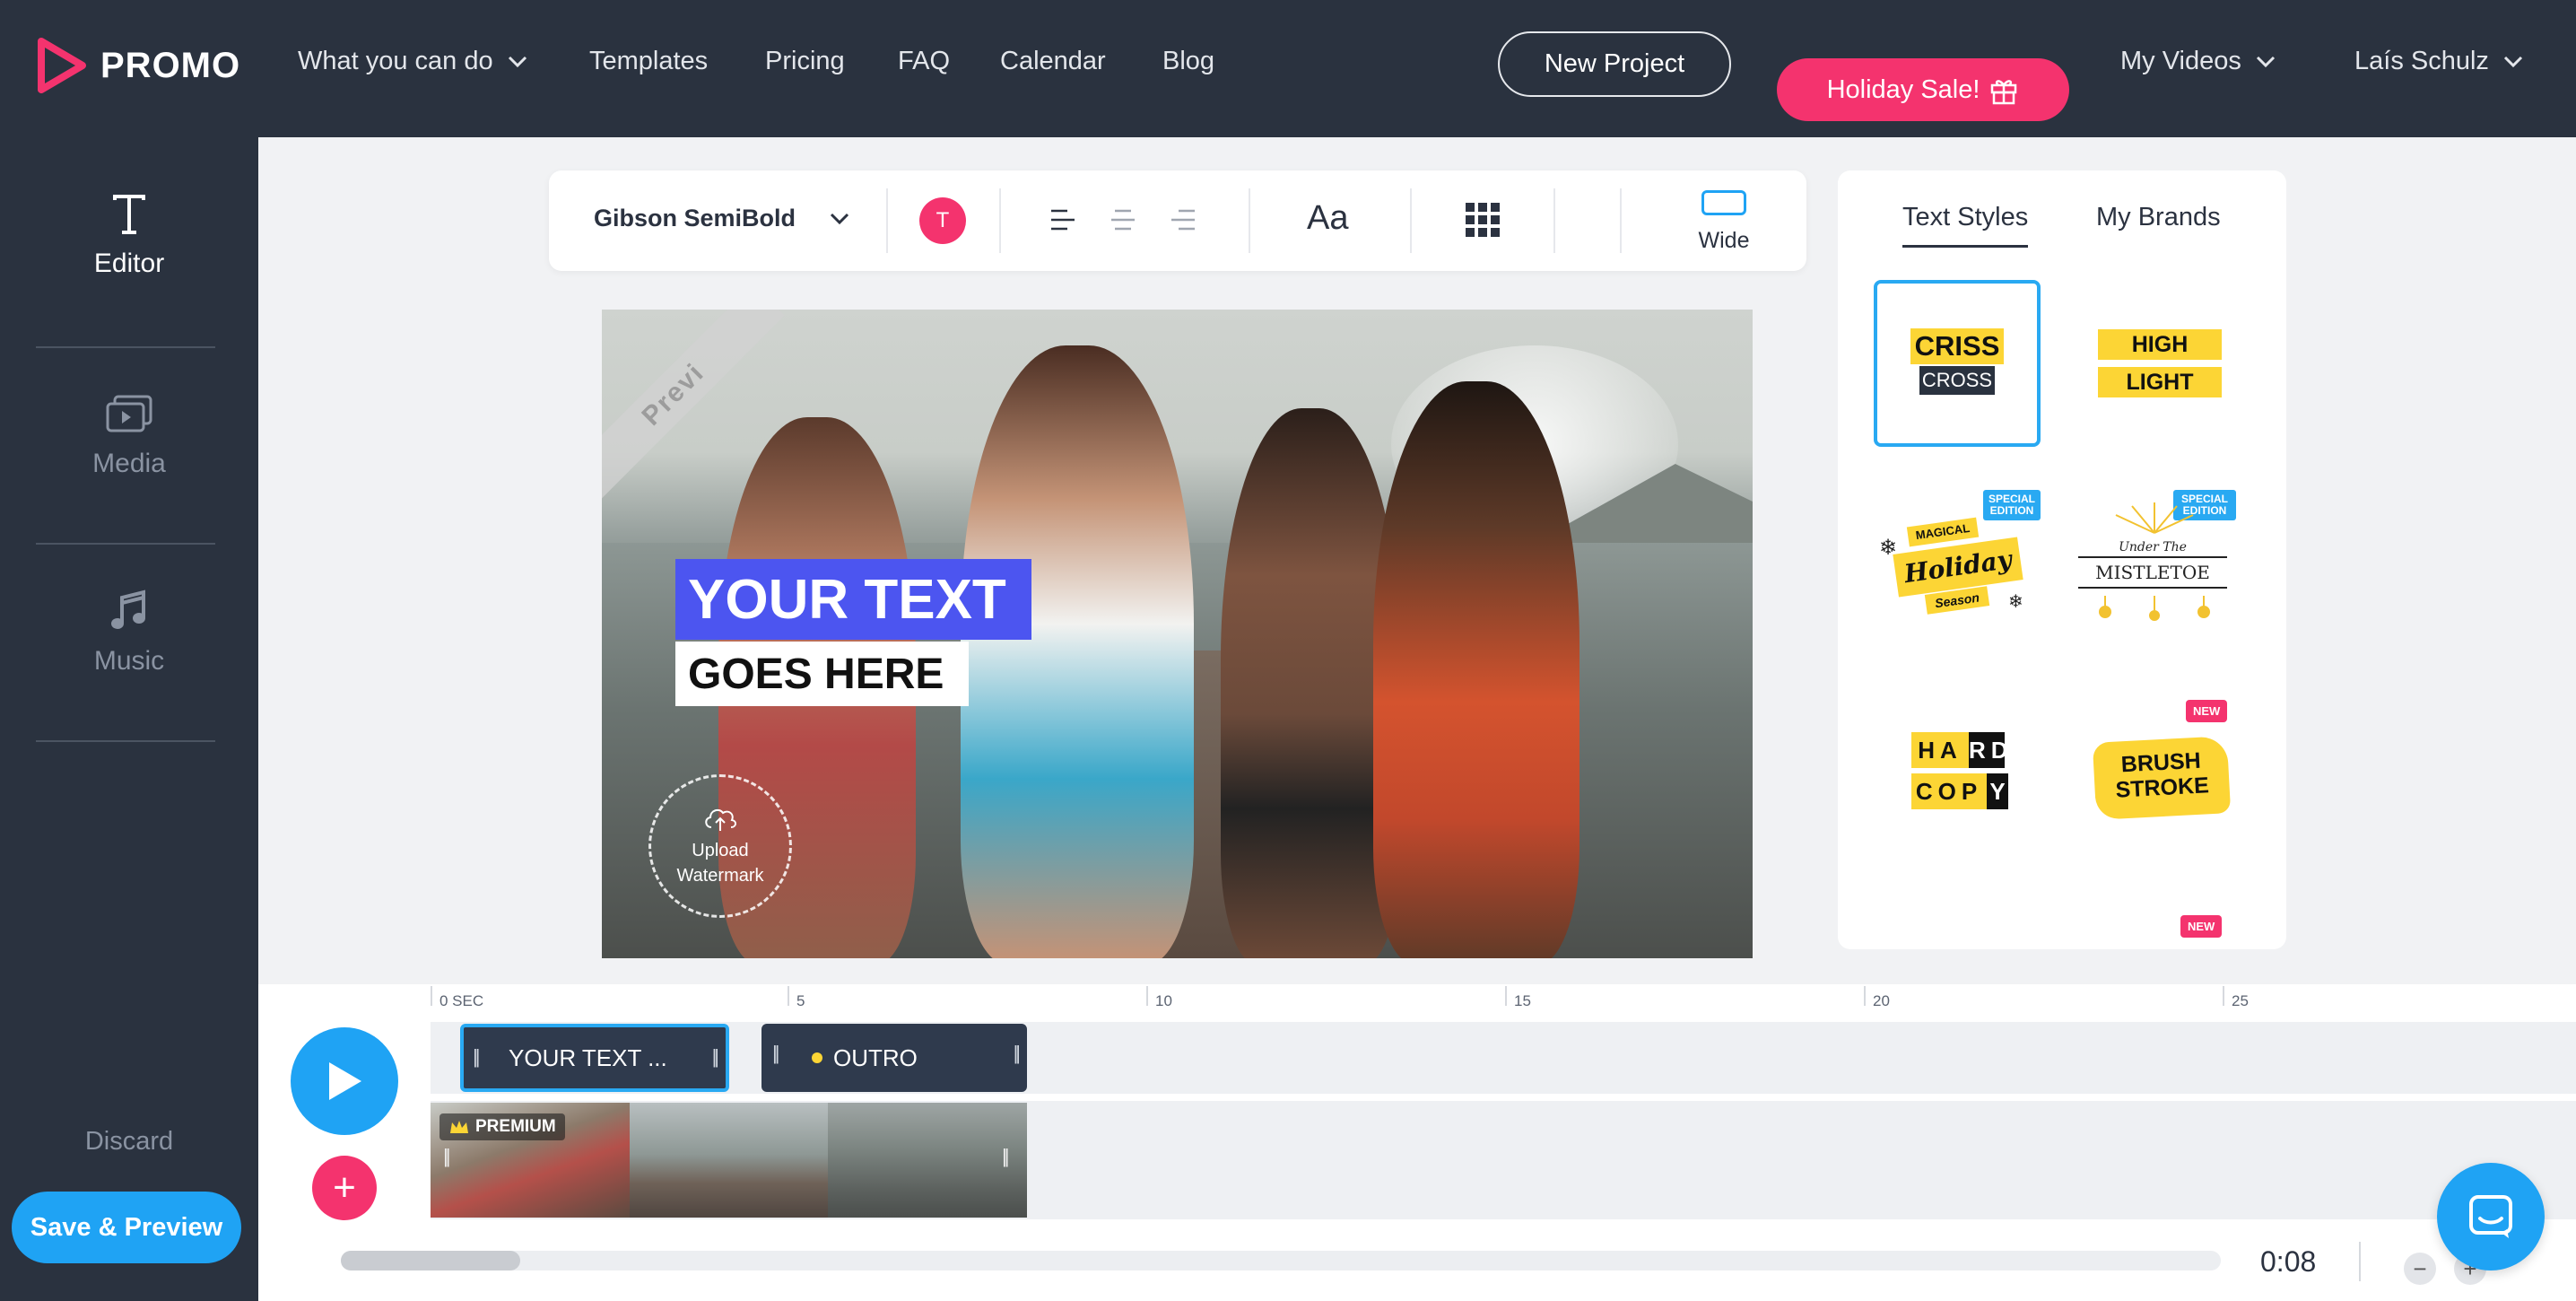 The image size is (2576, 1301). What do you see at coordinates (129, 413) in the screenshot?
I see `media-icon` at bounding box center [129, 413].